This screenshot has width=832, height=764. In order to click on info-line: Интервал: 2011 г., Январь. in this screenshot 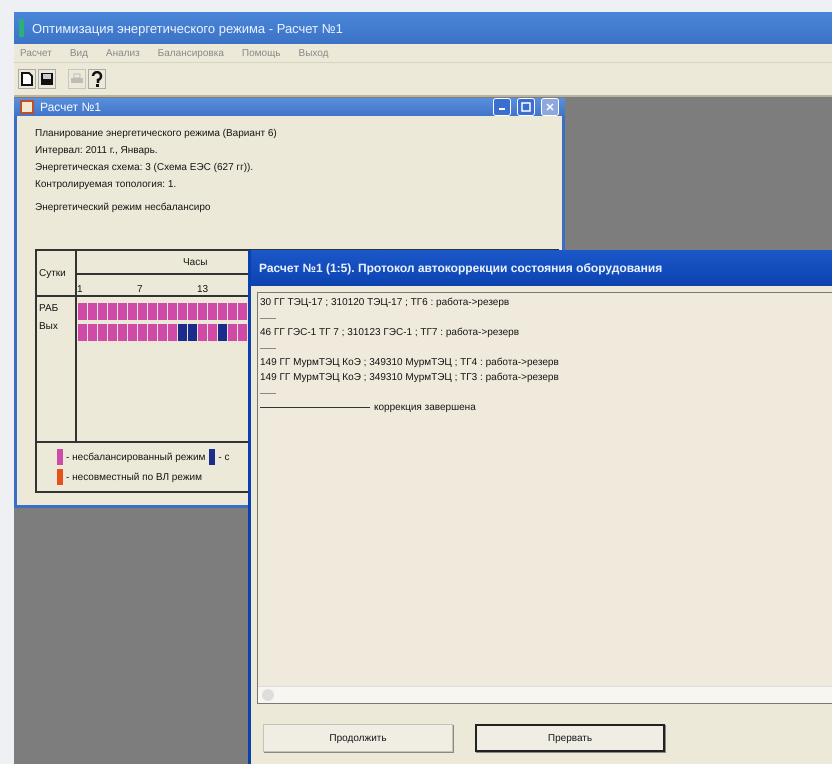, I will do `click(97, 150)`.